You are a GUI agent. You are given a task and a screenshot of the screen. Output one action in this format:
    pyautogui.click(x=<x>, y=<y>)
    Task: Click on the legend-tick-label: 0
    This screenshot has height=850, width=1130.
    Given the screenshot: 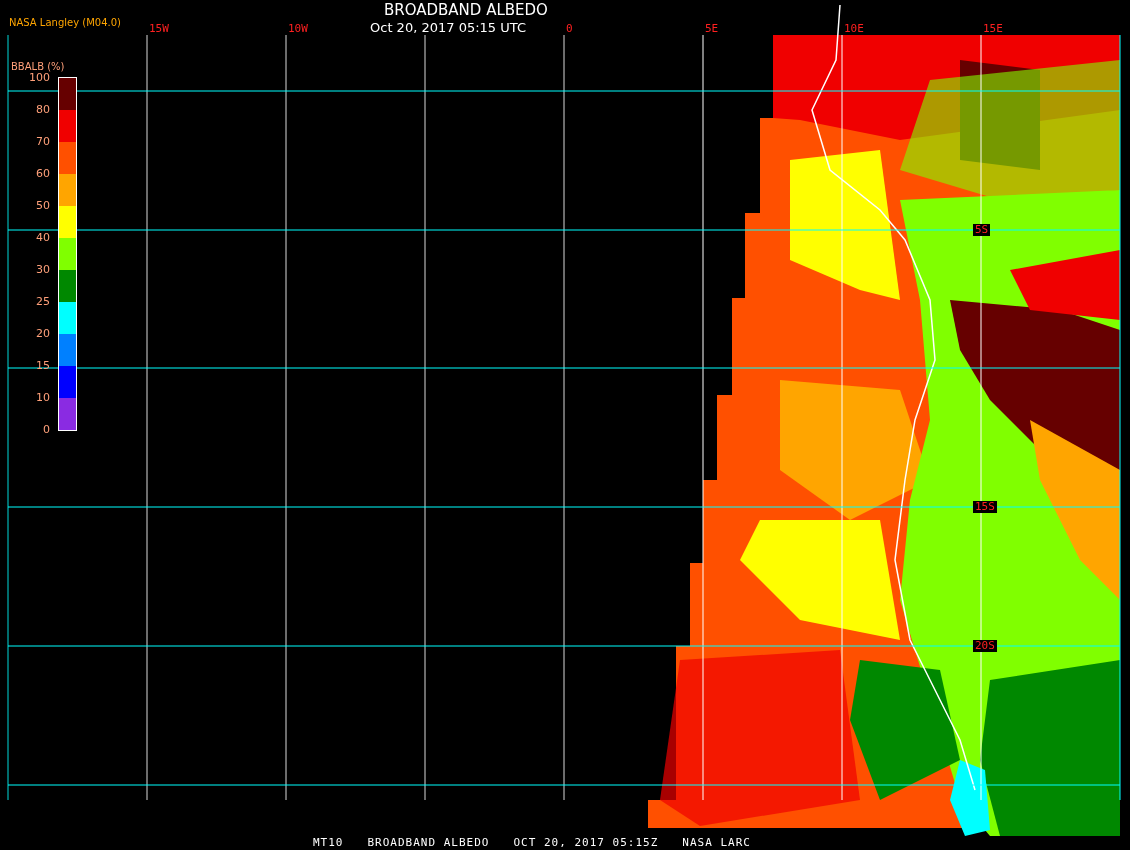 What is the action you would take?
    pyautogui.click(x=46, y=429)
    